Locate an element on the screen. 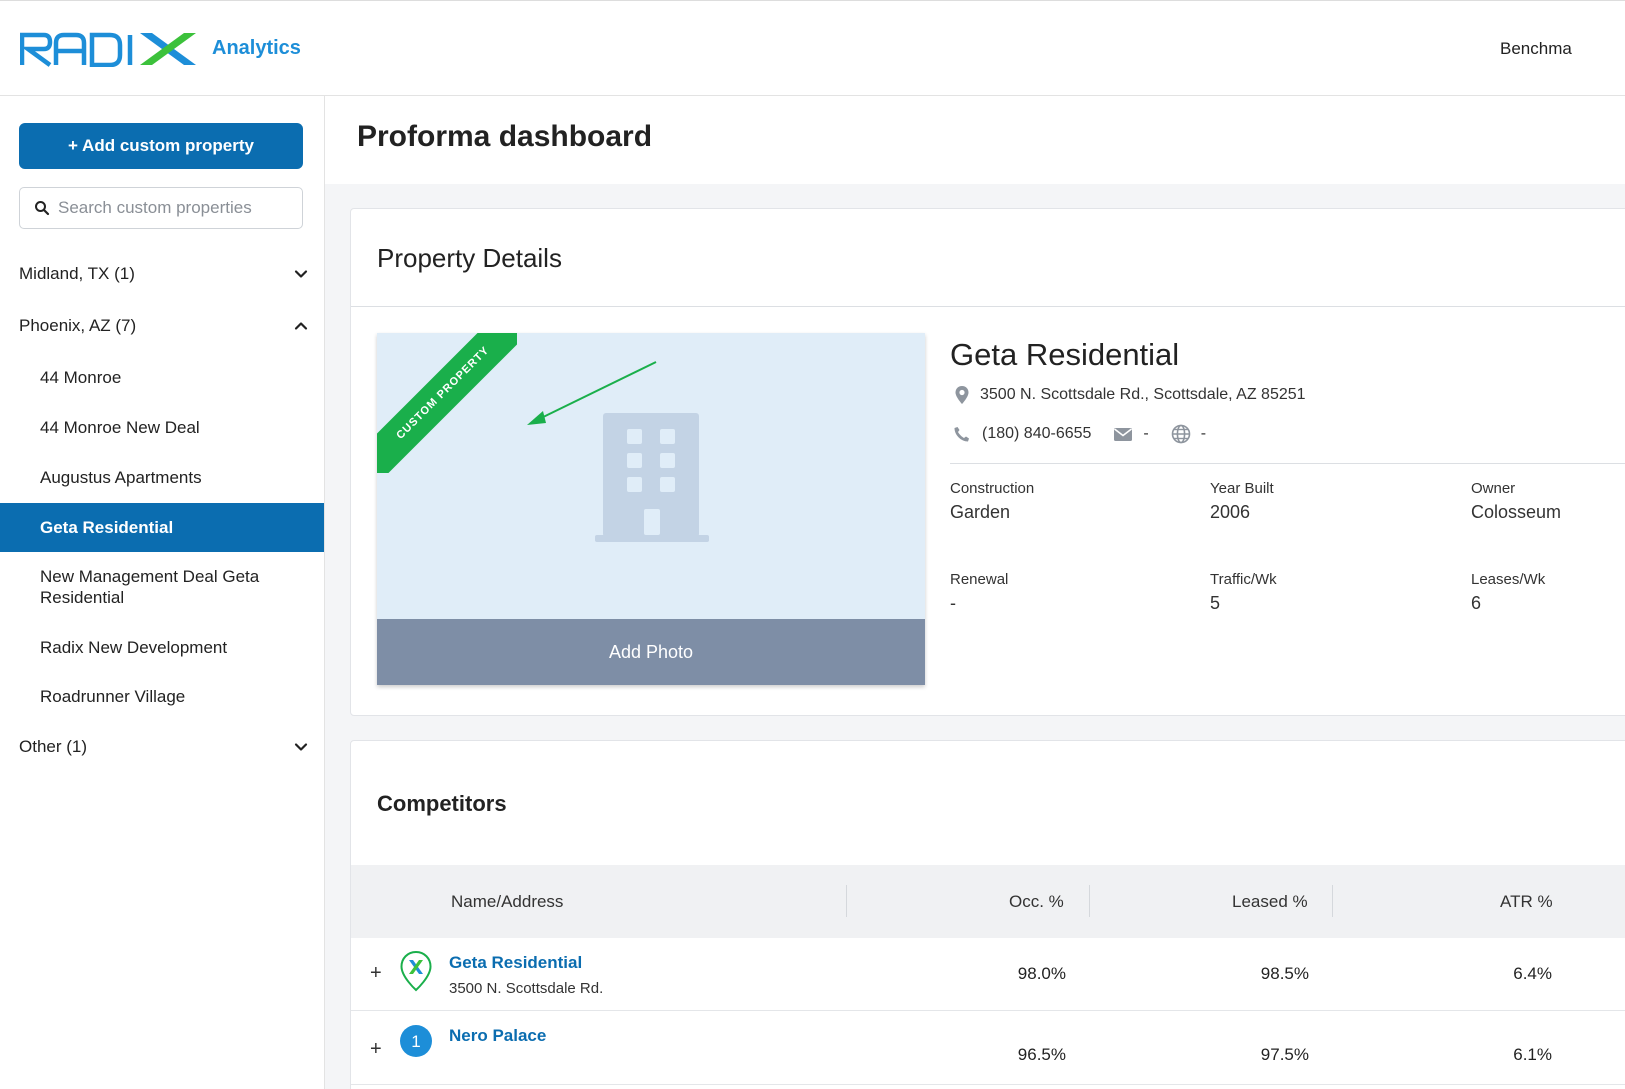 The image size is (1625, 1089). column-header-atr: ATR % is located at coordinates (1526, 901).